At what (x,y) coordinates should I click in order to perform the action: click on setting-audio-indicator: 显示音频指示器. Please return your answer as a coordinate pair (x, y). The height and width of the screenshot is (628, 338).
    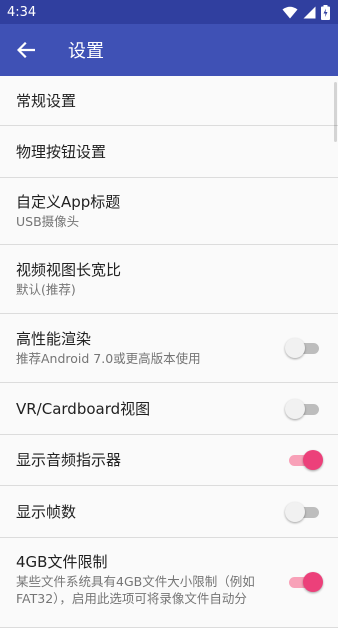
    Looking at the image, I should click on (169, 460).